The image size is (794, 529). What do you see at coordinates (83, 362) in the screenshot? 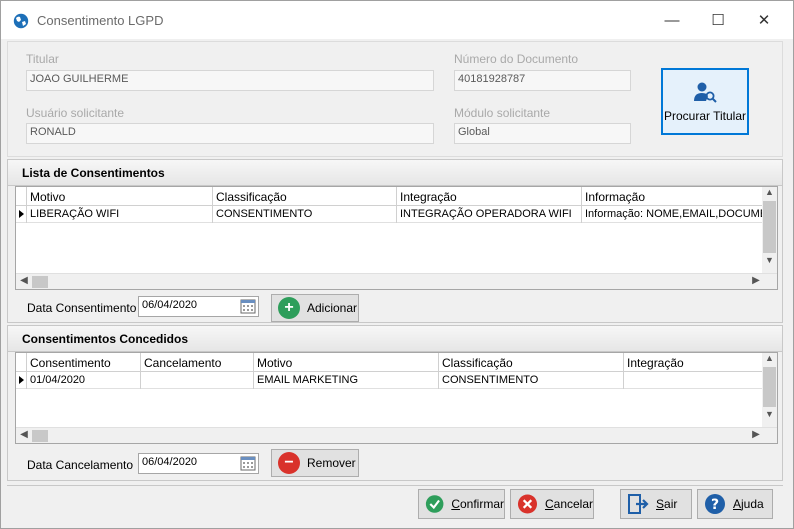
I see `column-header: Consentimento` at bounding box center [83, 362].